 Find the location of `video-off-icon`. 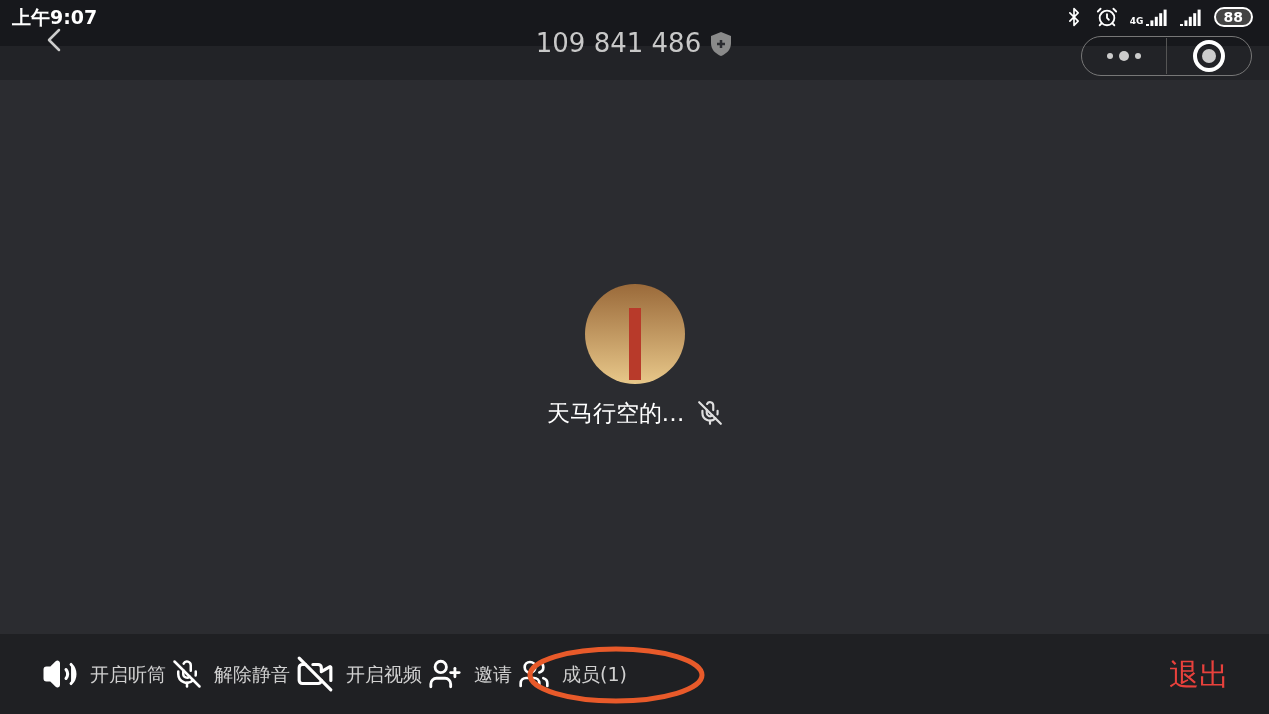

video-off-icon is located at coordinates (315, 674).